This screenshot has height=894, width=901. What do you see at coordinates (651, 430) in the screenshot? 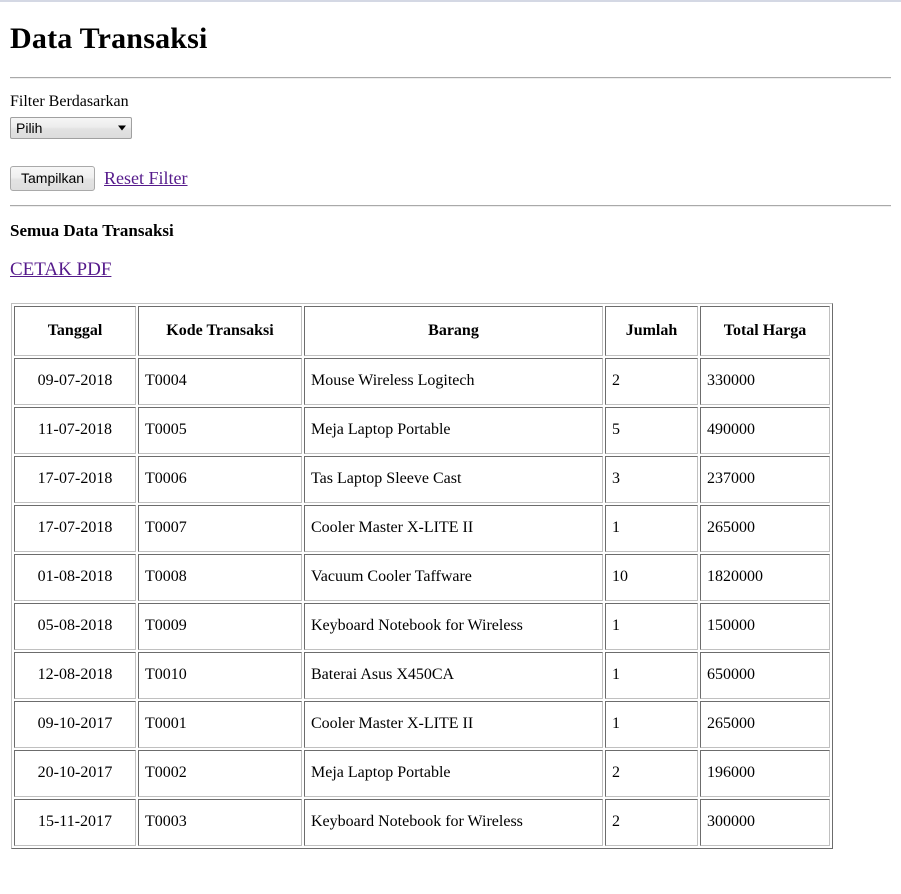
I see `cell-jumlah: 5` at bounding box center [651, 430].